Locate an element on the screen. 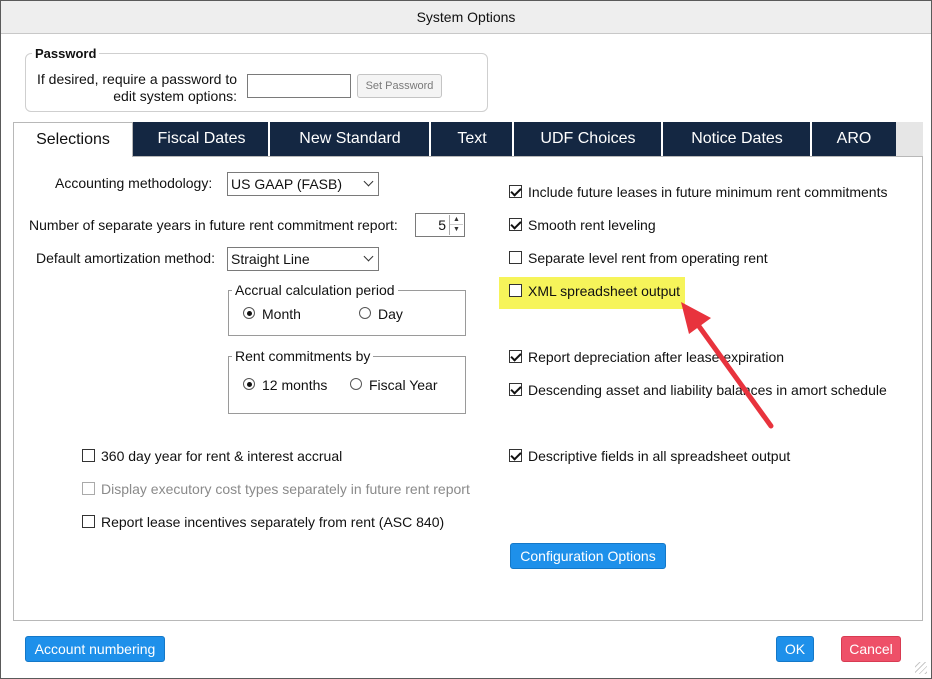  descriptive-fields-checkbox is located at coordinates (515, 455).